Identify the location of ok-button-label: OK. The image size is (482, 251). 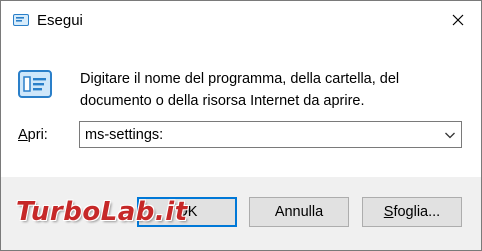
(187, 212).